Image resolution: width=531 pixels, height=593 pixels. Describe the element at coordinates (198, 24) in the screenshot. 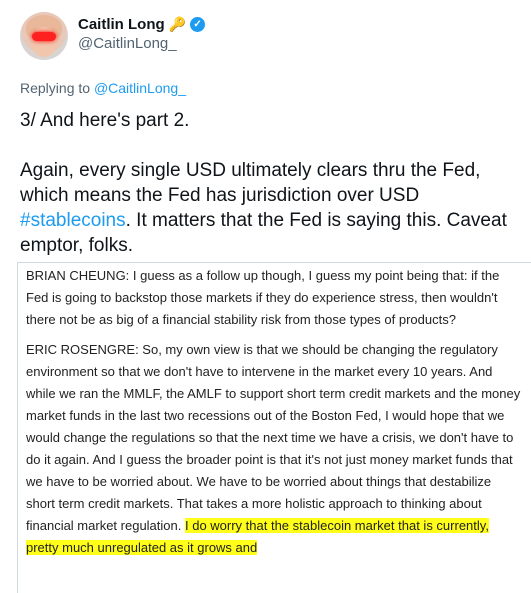

I see `verified-icon: ✓` at that location.